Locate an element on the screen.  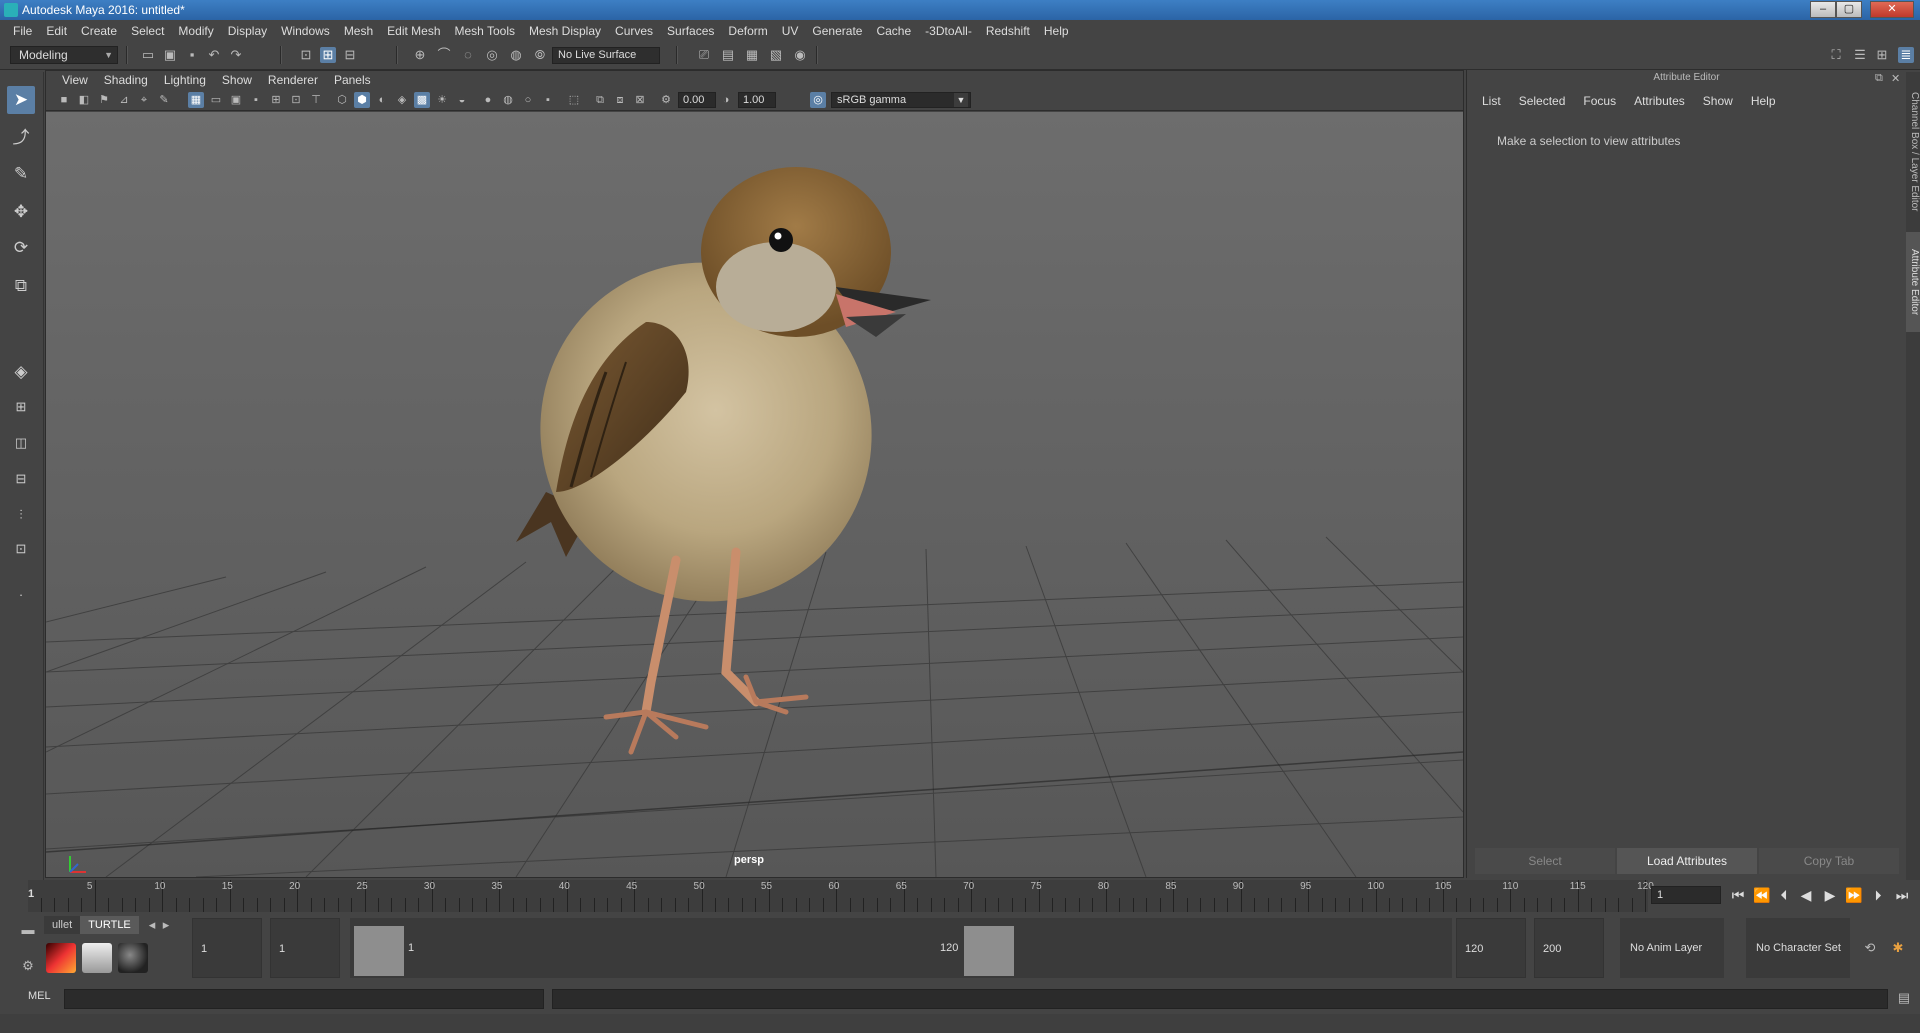
motion-blur-icon: ◍ is located at coordinates (508, 100).